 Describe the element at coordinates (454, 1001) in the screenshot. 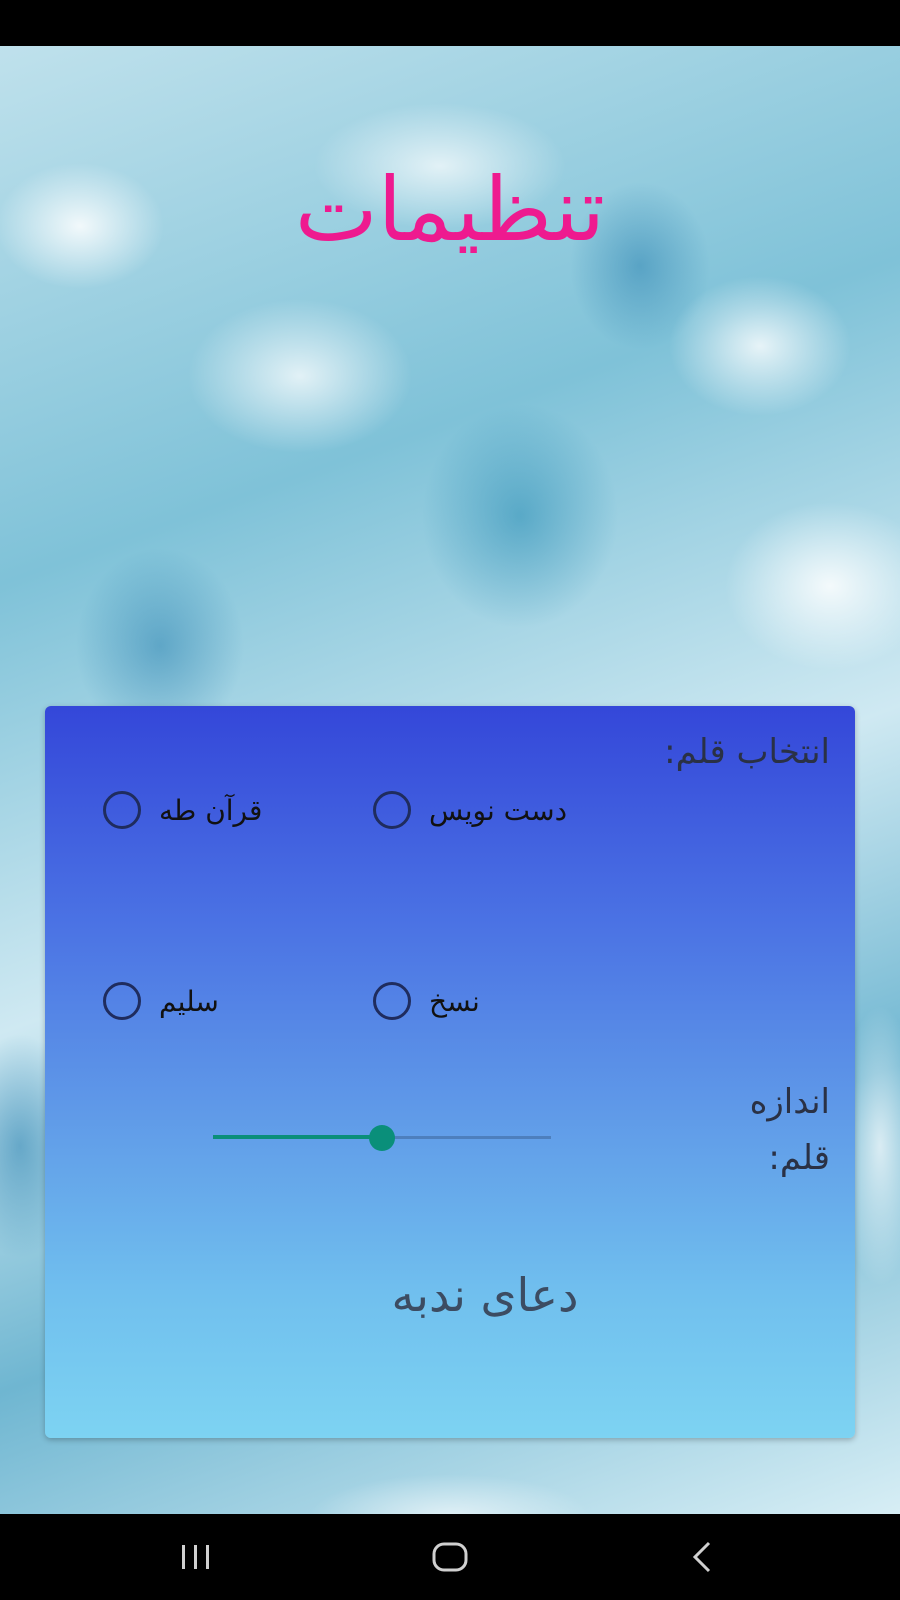

I see `radio-label: نسخ` at that location.